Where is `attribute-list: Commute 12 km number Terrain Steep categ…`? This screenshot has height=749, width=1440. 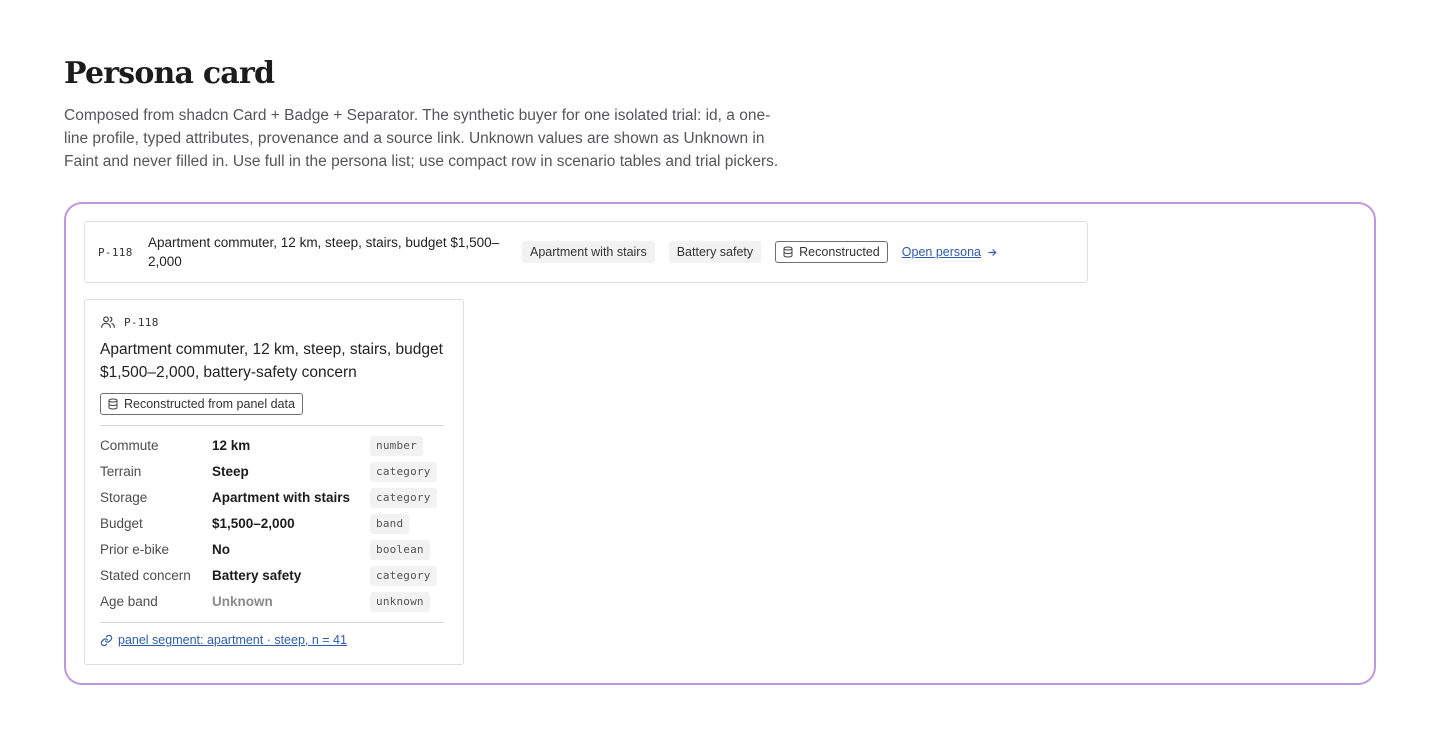
attribute-list: Commute 12 km number Terrain Steep categ… is located at coordinates (272, 525).